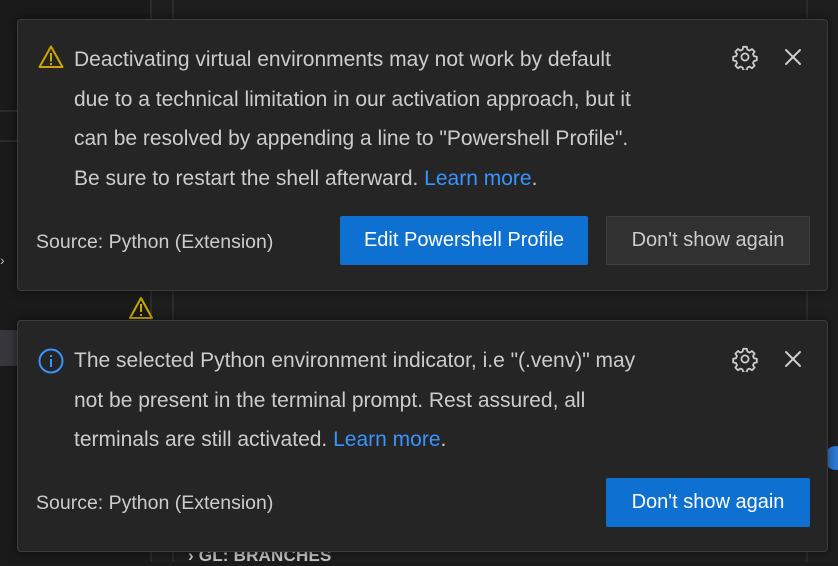 The width and height of the screenshot is (838, 566). Describe the element at coordinates (9, 348) in the screenshot. I see `selected-row` at that location.